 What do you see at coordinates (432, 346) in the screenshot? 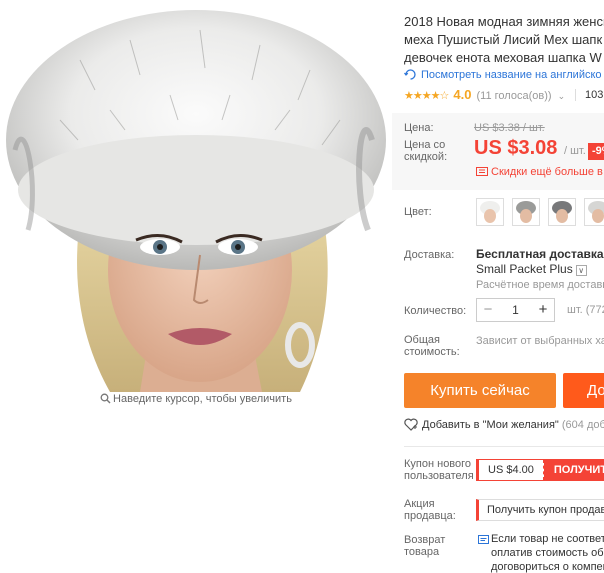
I see `total-label: Общая стоимость:` at bounding box center [432, 346].